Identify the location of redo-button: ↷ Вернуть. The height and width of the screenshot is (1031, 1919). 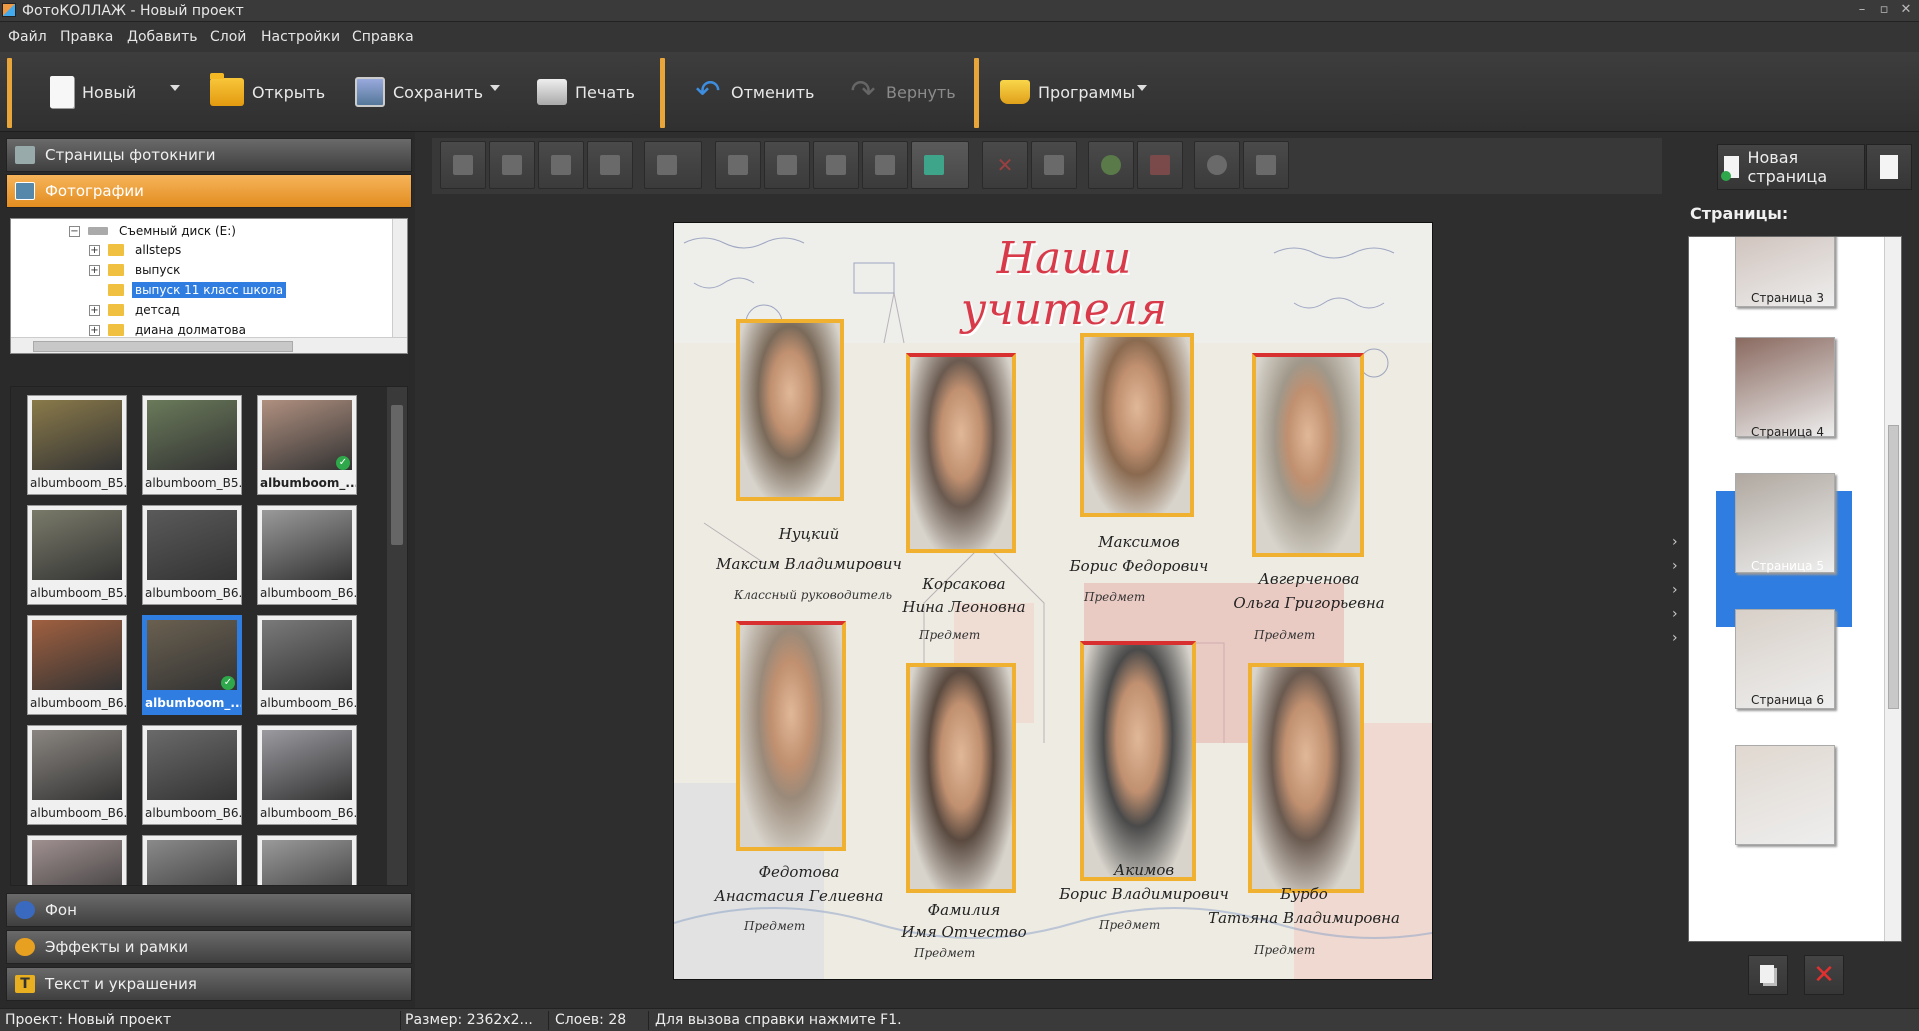
(901, 92).